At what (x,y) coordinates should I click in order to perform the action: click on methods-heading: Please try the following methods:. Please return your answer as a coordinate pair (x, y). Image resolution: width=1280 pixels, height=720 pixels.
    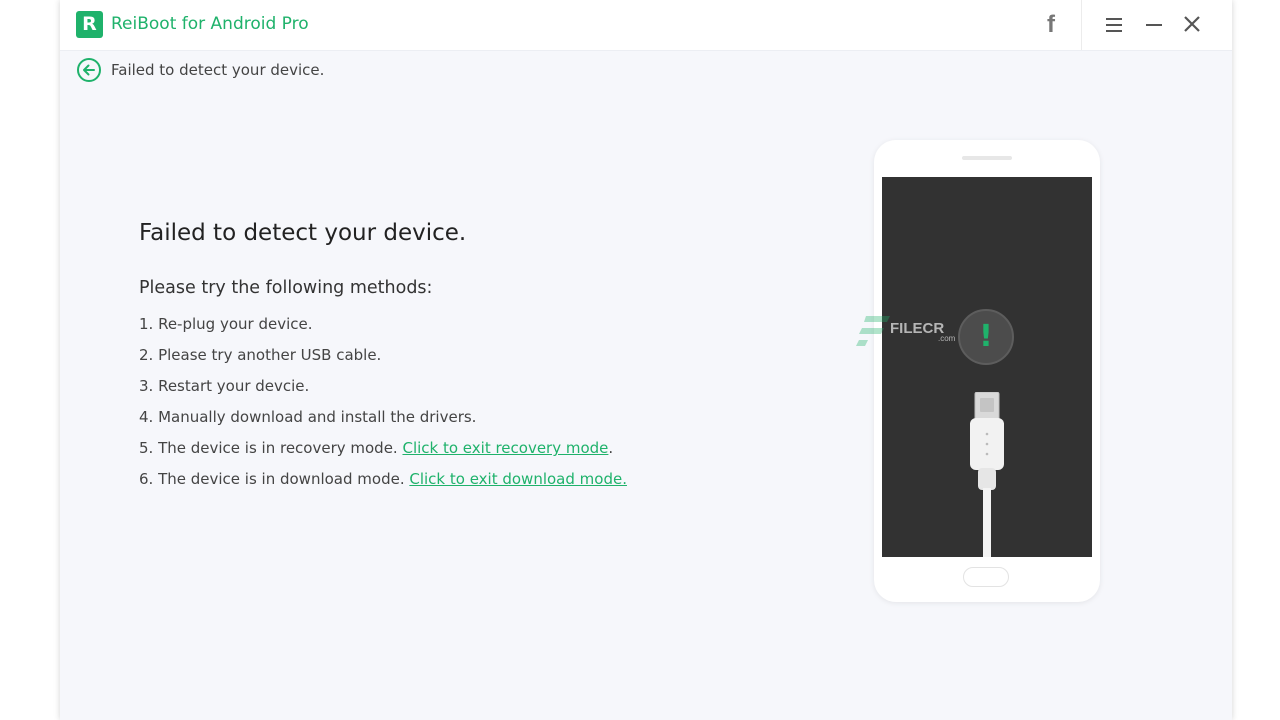
    Looking at the image, I should click on (286, 288).